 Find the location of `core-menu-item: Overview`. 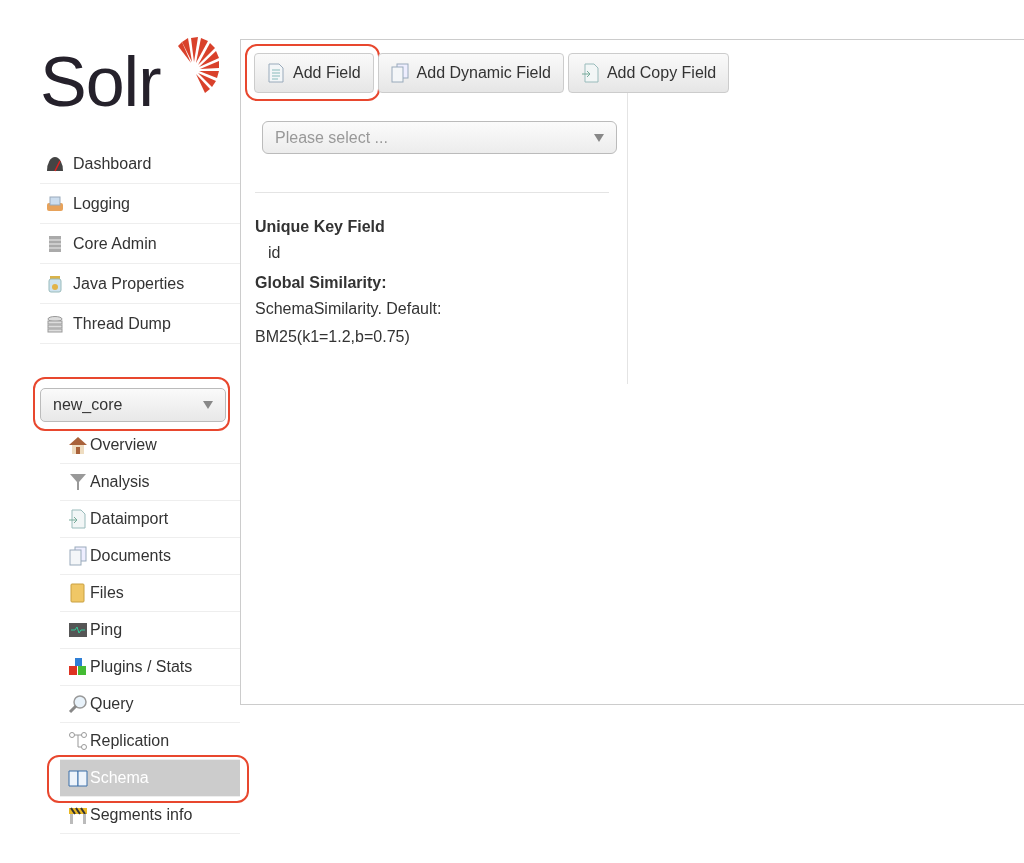

core-menu-item: Overview is located at coordinates (150, 445).